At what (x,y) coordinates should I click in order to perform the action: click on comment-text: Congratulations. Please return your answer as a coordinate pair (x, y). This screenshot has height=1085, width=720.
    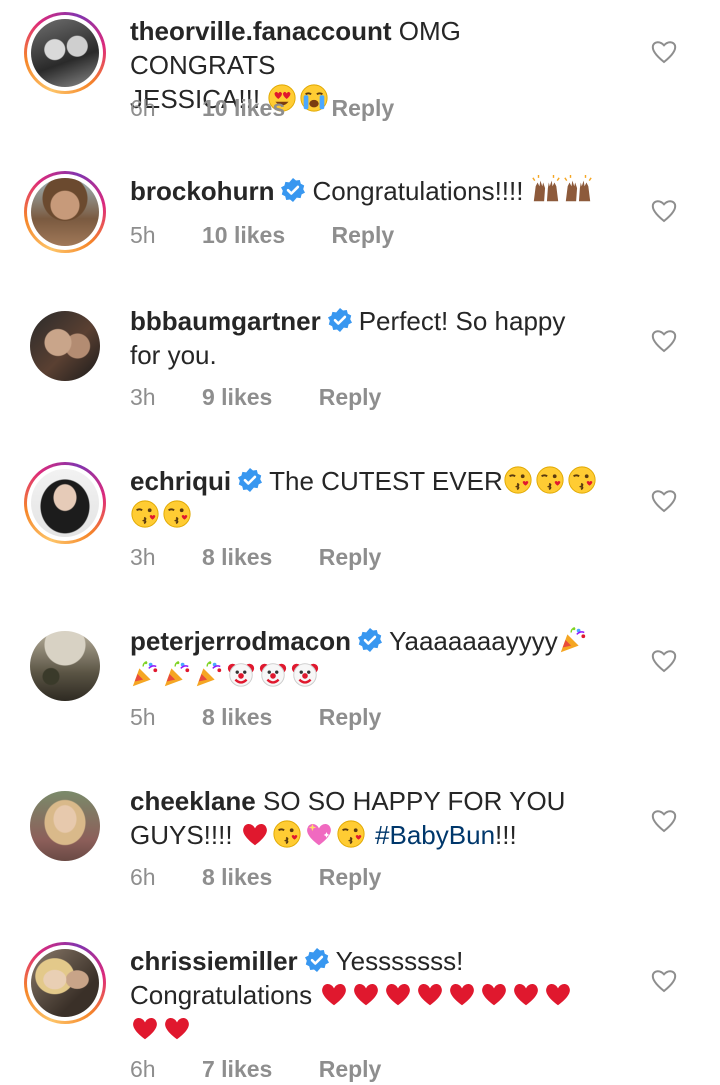
    Looking at the image, I should click on (221, 995).